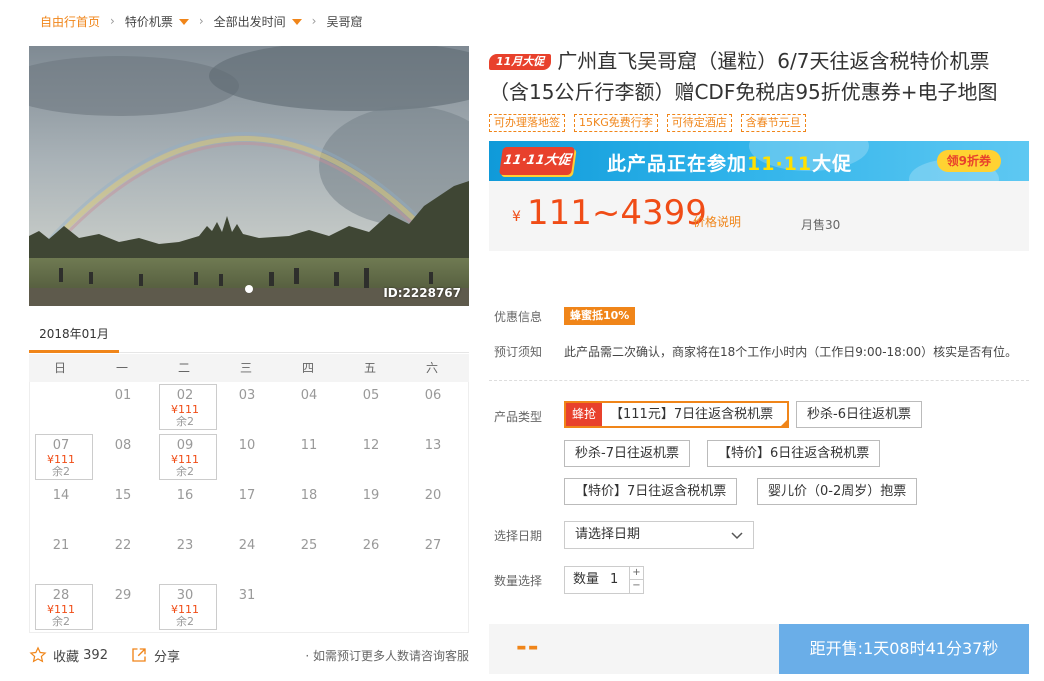  I want to click on decrement-button: −, so click(636, 586).